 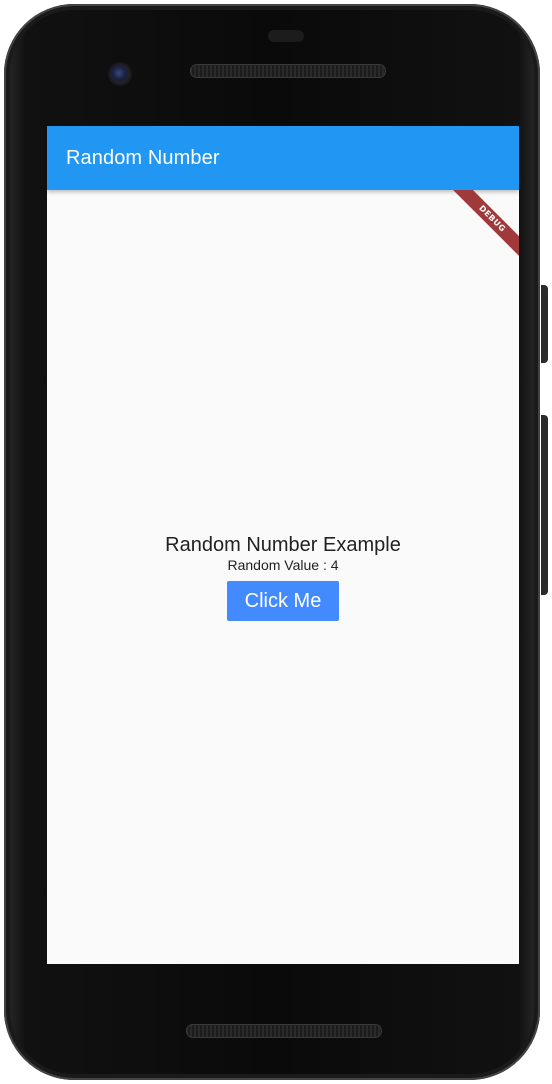 I want to click on earpiece-speaker-icon, so click(x=288, y=71).